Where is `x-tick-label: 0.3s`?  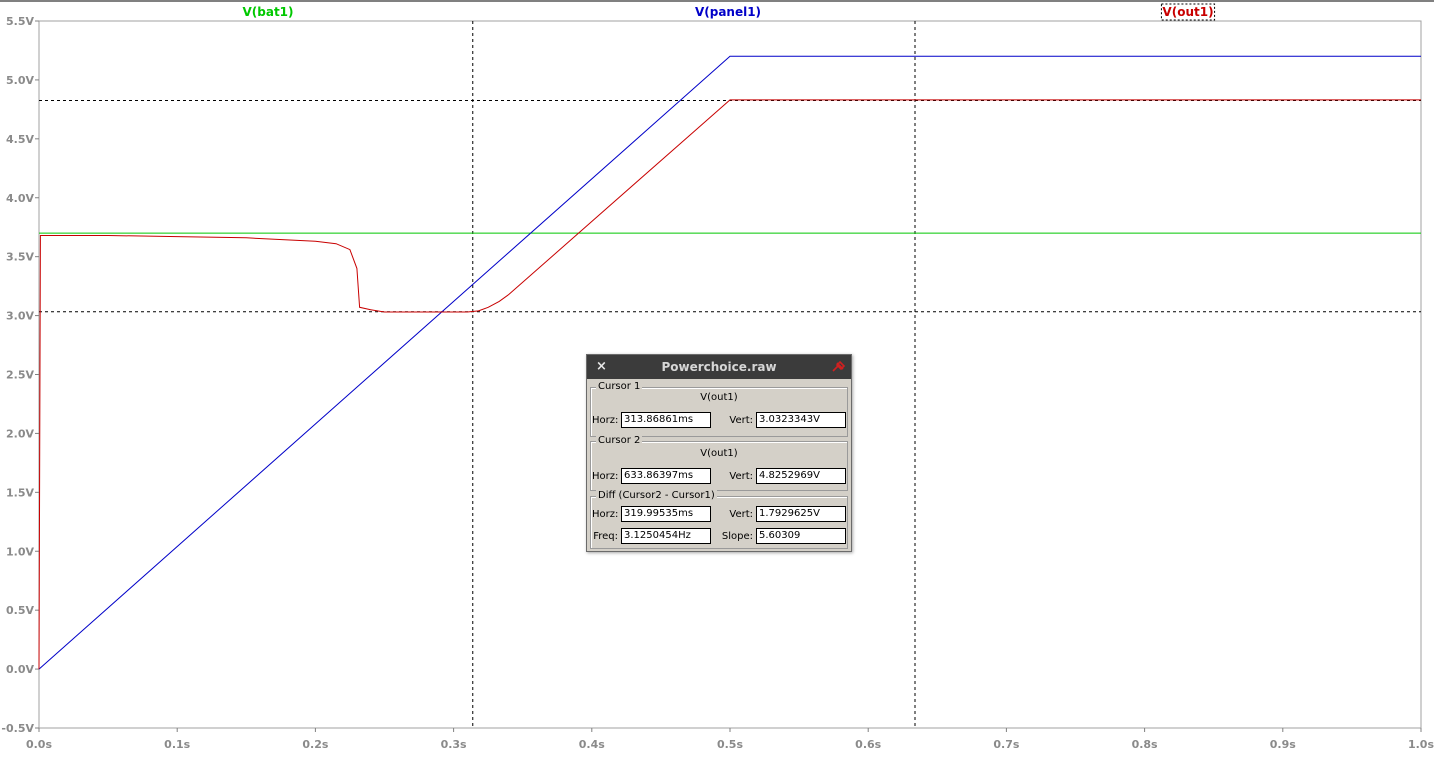 x-tick-label: 0.3s is located at coordinates (454, 744).